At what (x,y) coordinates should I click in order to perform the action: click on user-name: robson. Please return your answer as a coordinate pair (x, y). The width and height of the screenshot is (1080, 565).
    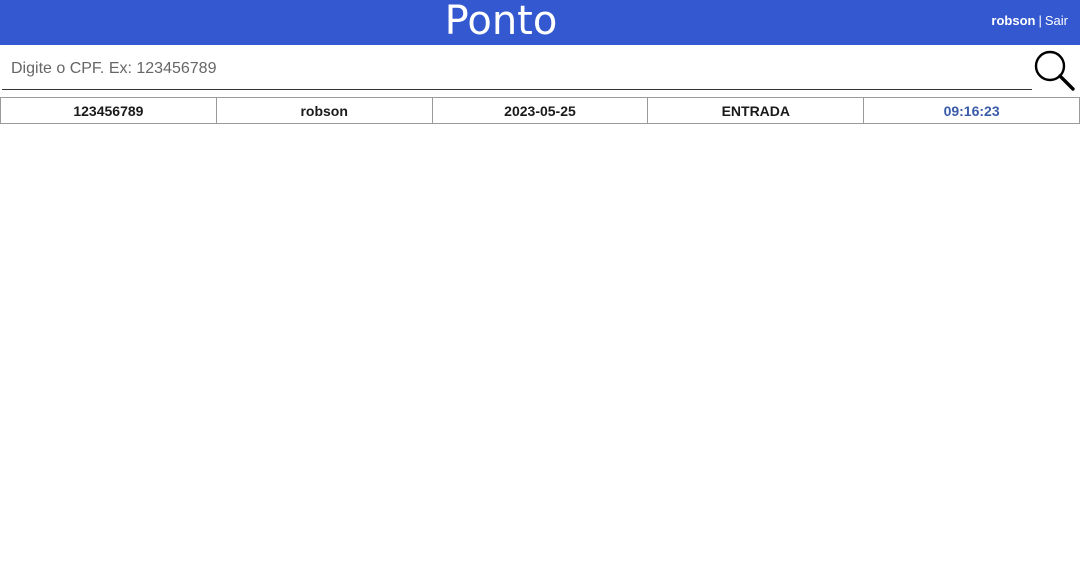
    Looking at the image, I should click on (1013, 20).